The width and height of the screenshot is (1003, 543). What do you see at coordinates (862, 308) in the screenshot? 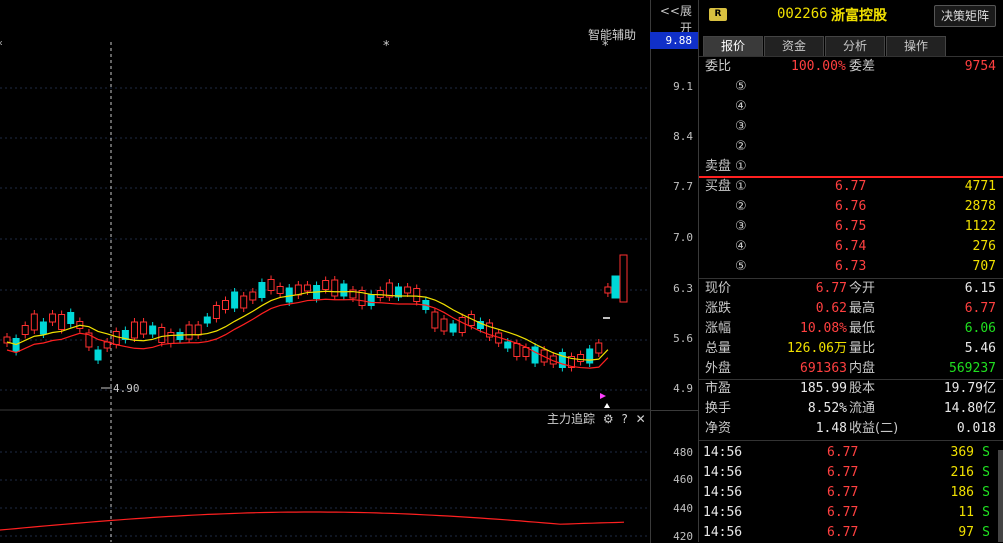
I see `stat-label: 最高` at bounding box center [862, 308].